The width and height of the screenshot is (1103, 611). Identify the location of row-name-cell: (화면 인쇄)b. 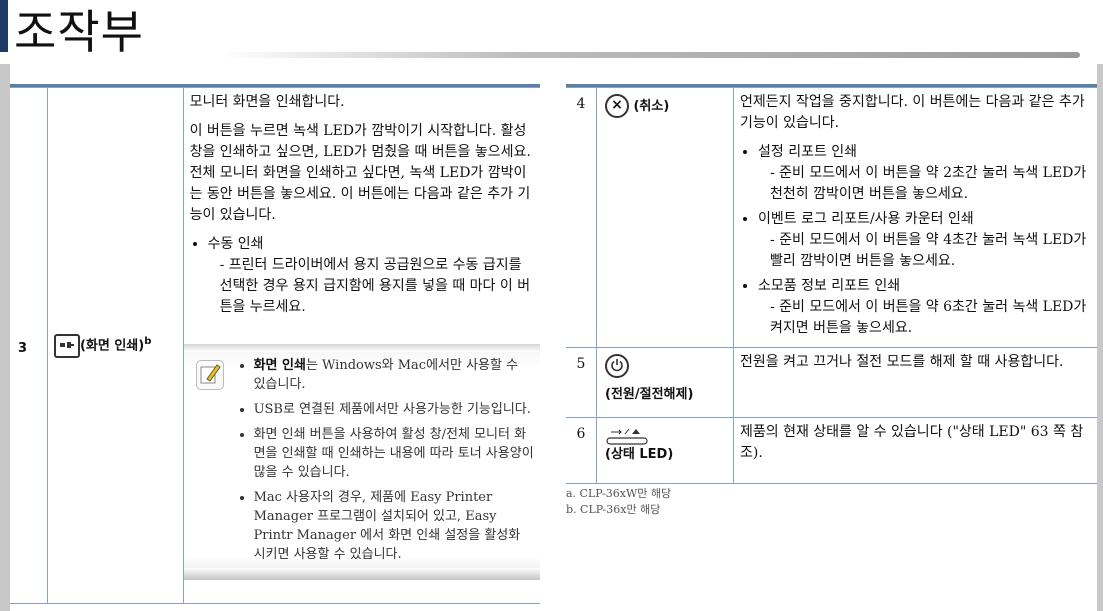
(115, 345).